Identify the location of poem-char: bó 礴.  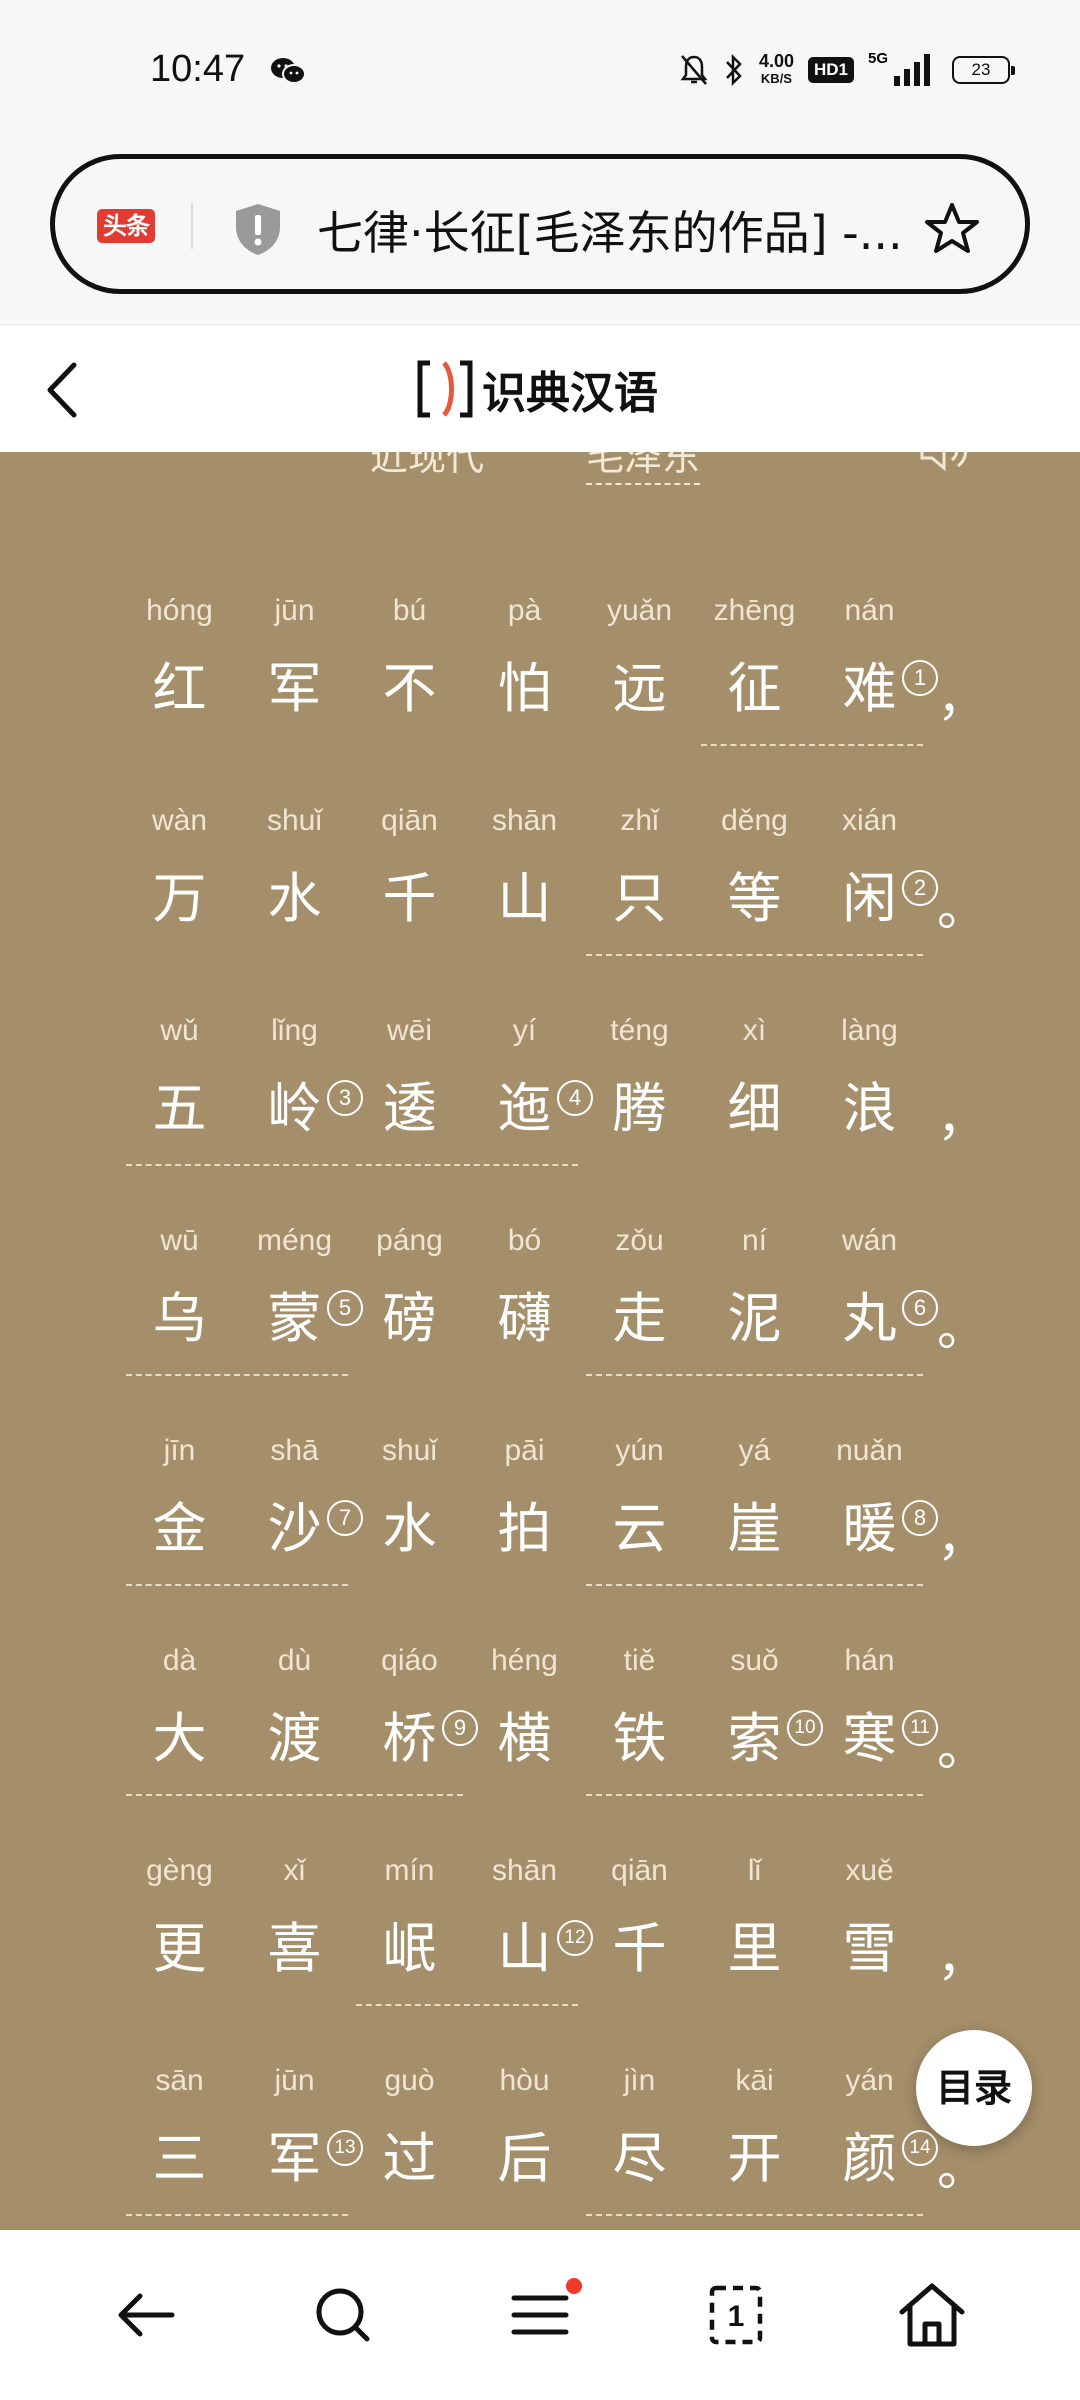
(524, 1288).